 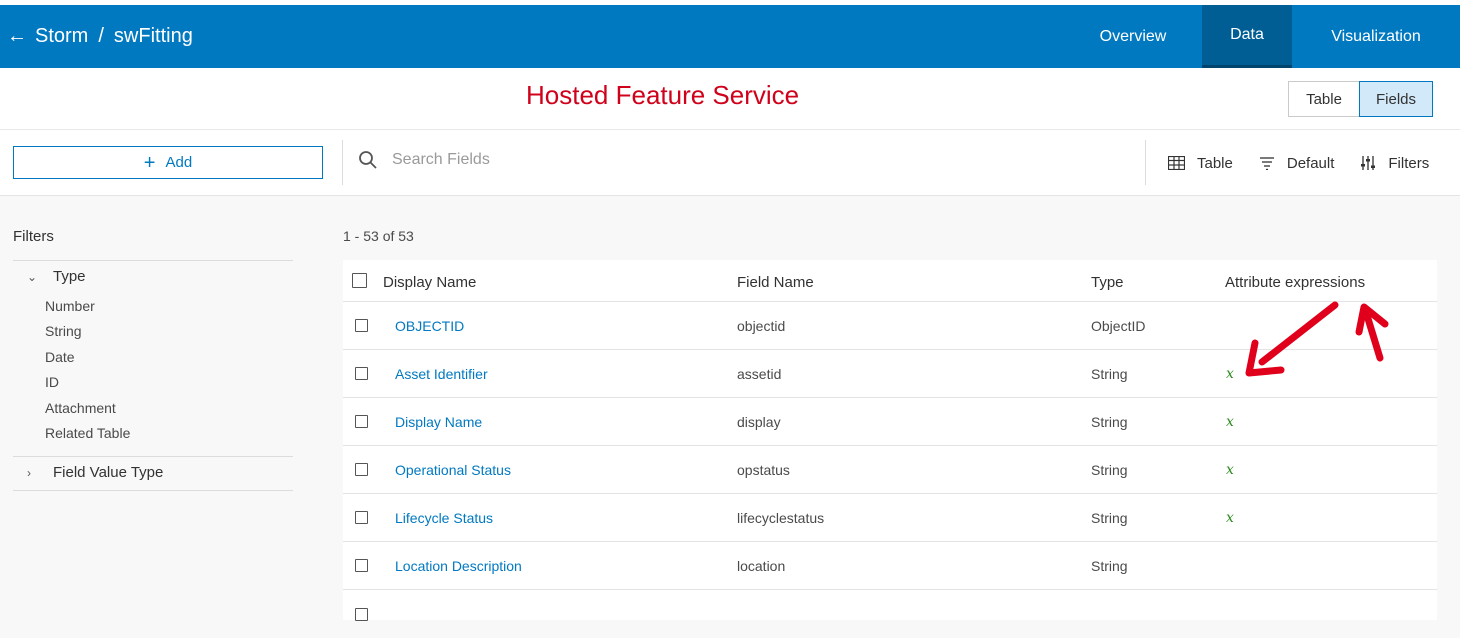 I want to click on plus-icon: +, so click(x=149, y=162).